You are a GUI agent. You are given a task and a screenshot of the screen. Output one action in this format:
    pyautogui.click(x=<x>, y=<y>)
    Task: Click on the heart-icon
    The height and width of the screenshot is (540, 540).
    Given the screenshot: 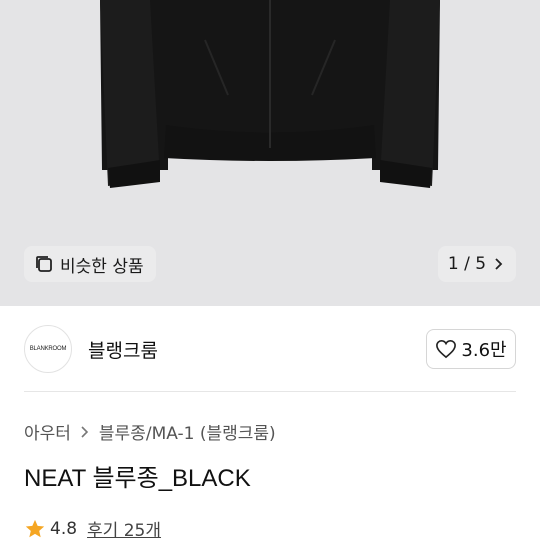 What is the action you would take?
    pyautogui.click(x=446, y=349)
    